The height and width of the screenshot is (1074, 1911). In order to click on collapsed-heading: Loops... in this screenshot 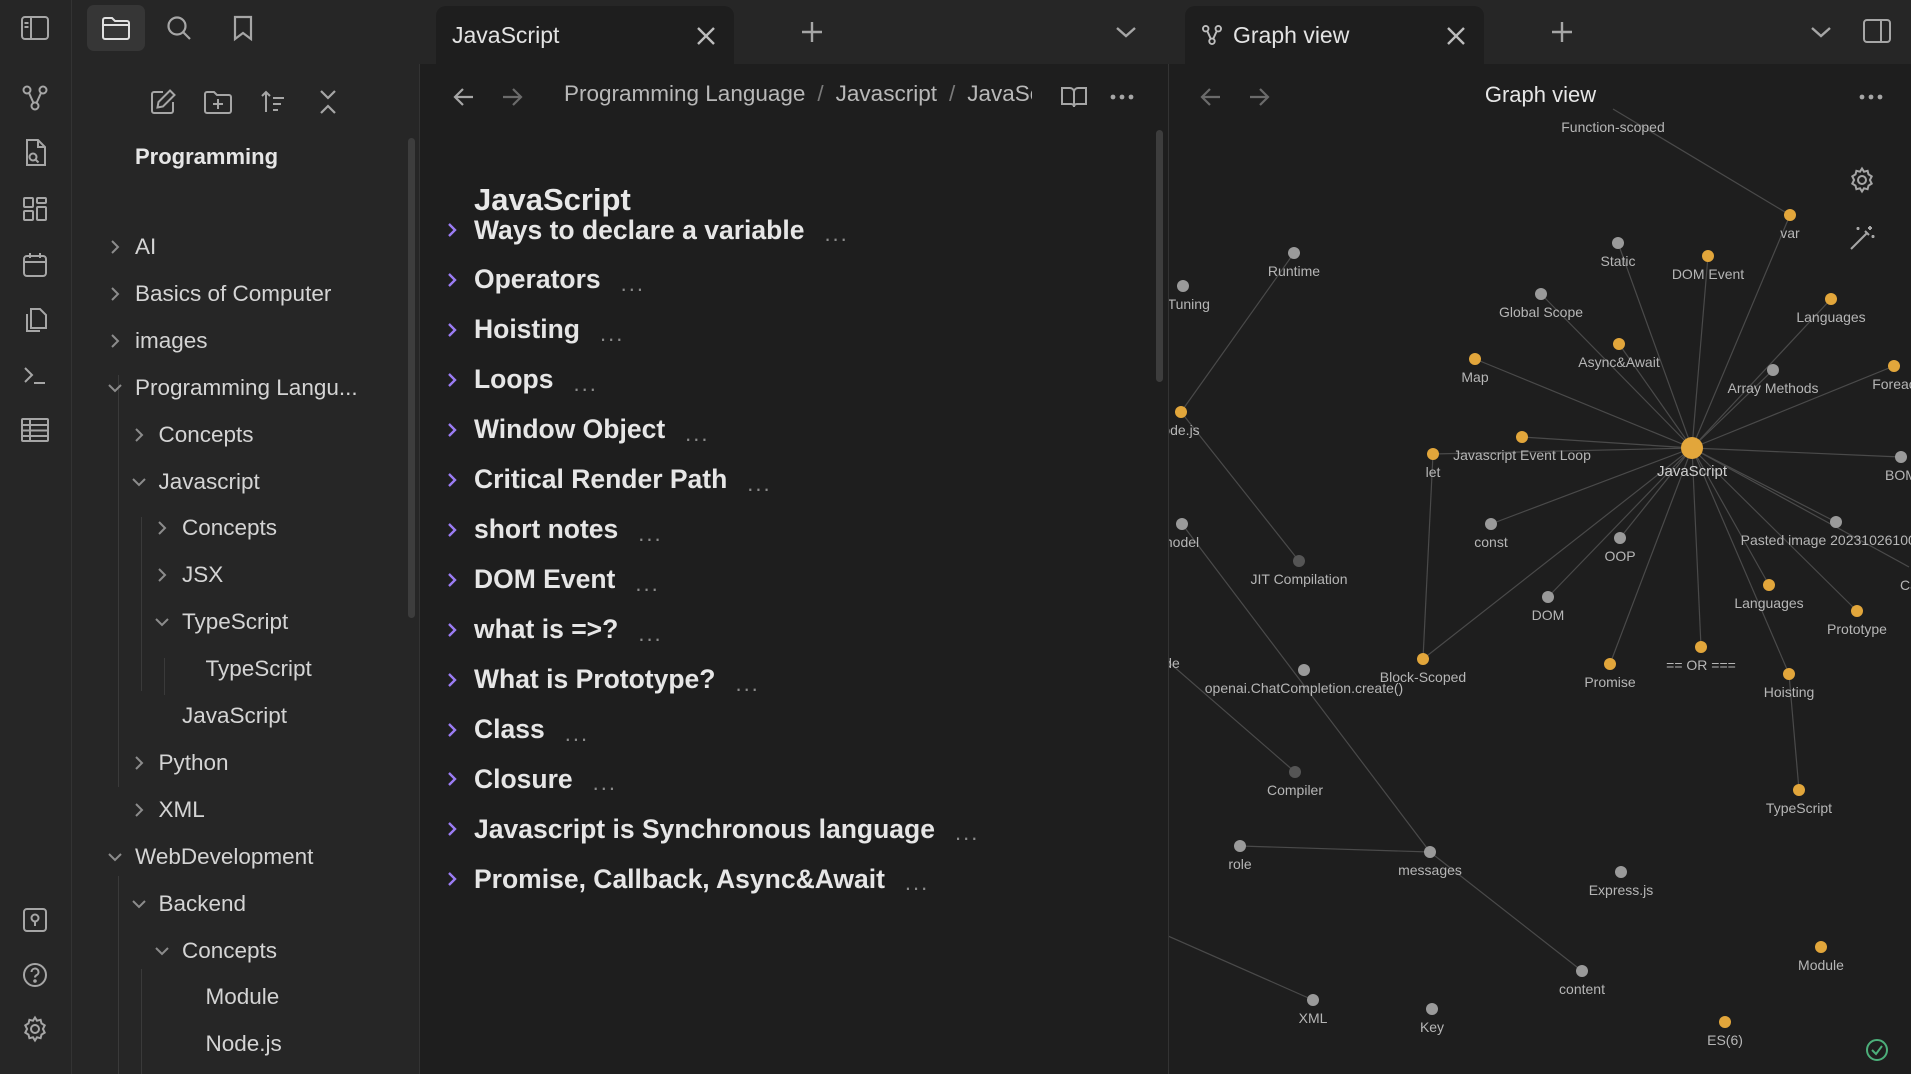, I will do `click(536, 380)`.